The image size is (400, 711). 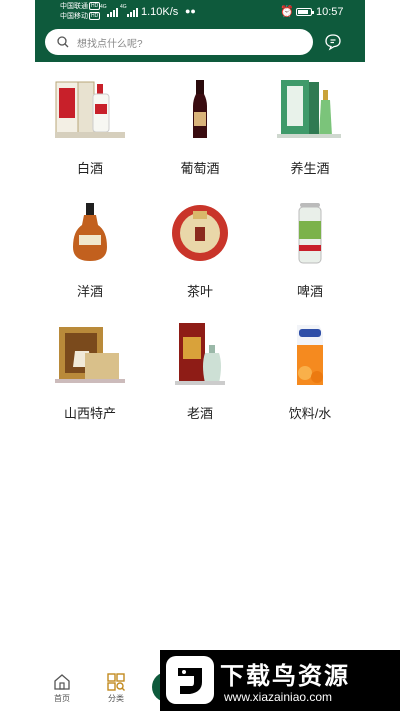 What do you see at coordinates (62, 698) in the screenshot?
I see `tab-home-label: 首页` at bounding box center [62, 698].